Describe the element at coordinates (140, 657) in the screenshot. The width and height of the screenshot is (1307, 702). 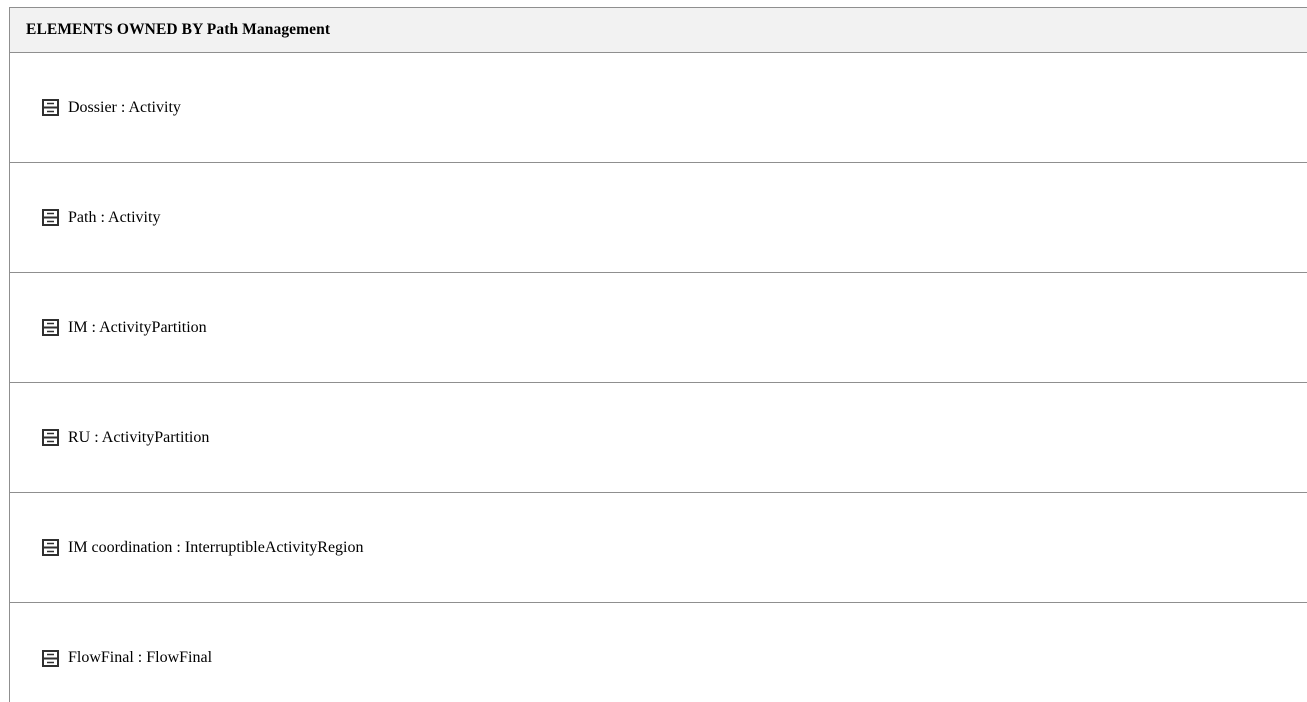
I see `element-label: FlowFinal` at that location.